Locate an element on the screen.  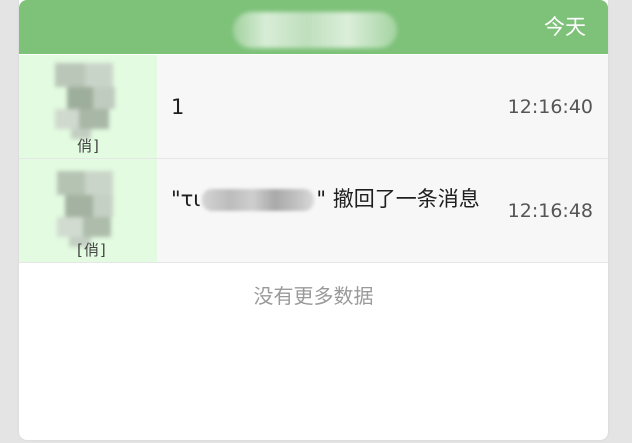
sender-avatar-cell: [俏] is located at coordinates (88, 211).